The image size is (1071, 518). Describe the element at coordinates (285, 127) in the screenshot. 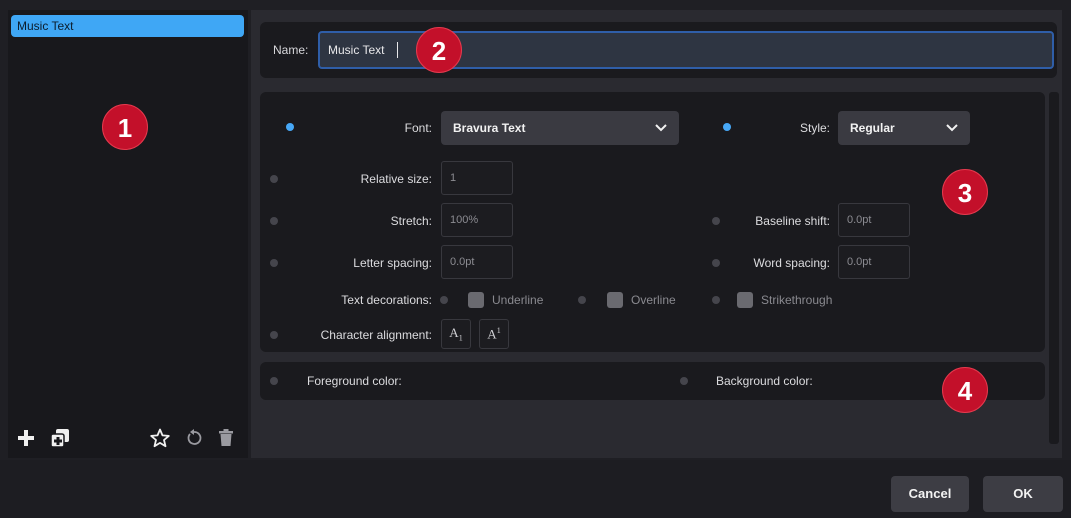

I see `font-enable-switch` at that location.